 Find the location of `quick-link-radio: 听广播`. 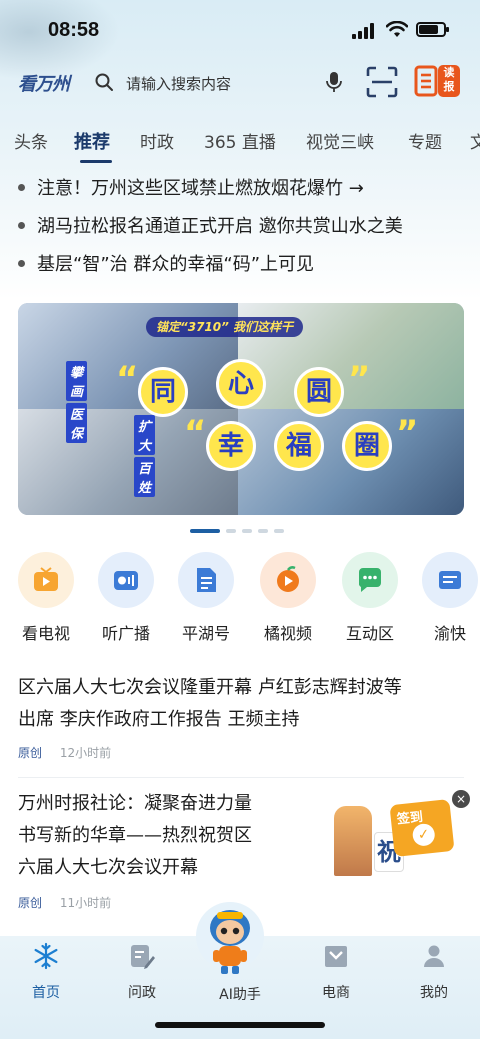

quick-link-radio: 听广播 is located at coordinates (126, 598).